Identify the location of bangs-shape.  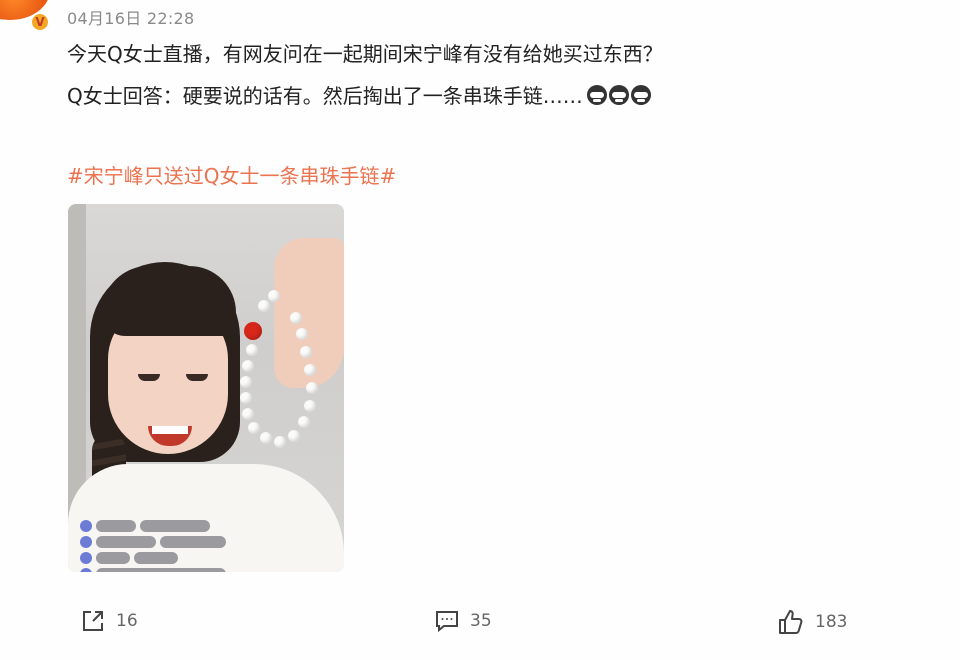
(169, 301).